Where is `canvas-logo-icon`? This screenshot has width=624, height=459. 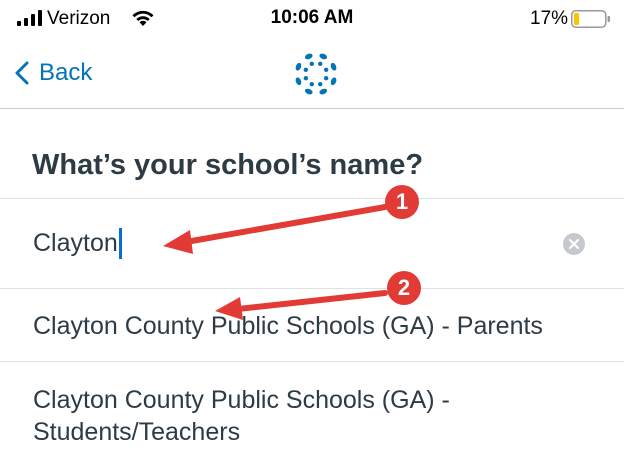 canvas-logo-icon is located at coordinates (316, 74).